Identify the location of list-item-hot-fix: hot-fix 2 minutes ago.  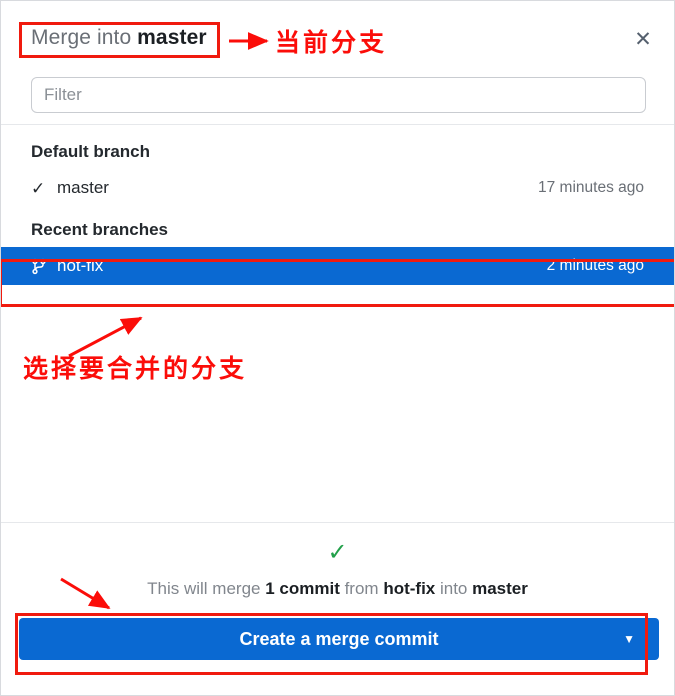
(337, 266).